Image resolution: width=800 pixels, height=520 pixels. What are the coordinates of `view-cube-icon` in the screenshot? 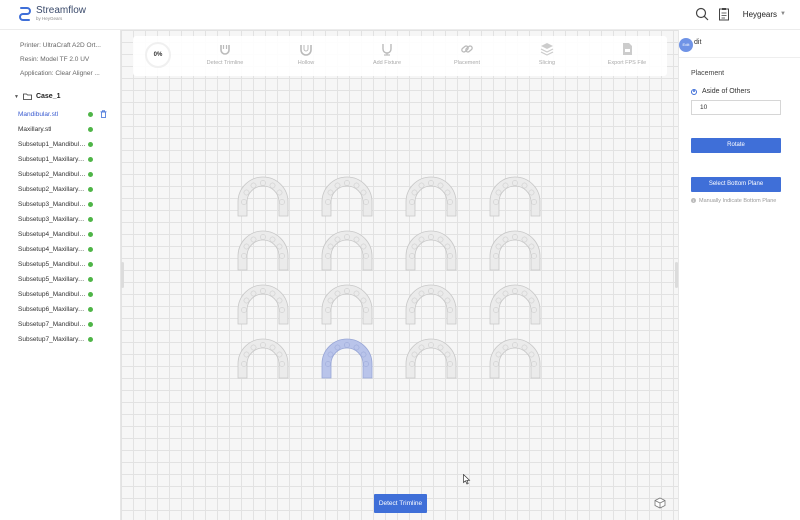 It's located at (660, 503).